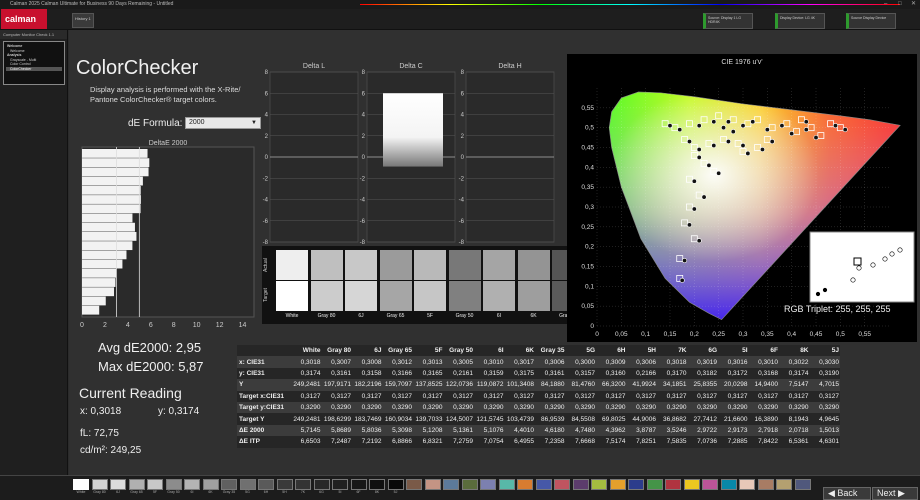 The width and height of the screenshot is (920, 500). What do you see at coordinates (83, 20) in the screenshot?
I see `tab-history: History 1` at bounding box center [83, 20].